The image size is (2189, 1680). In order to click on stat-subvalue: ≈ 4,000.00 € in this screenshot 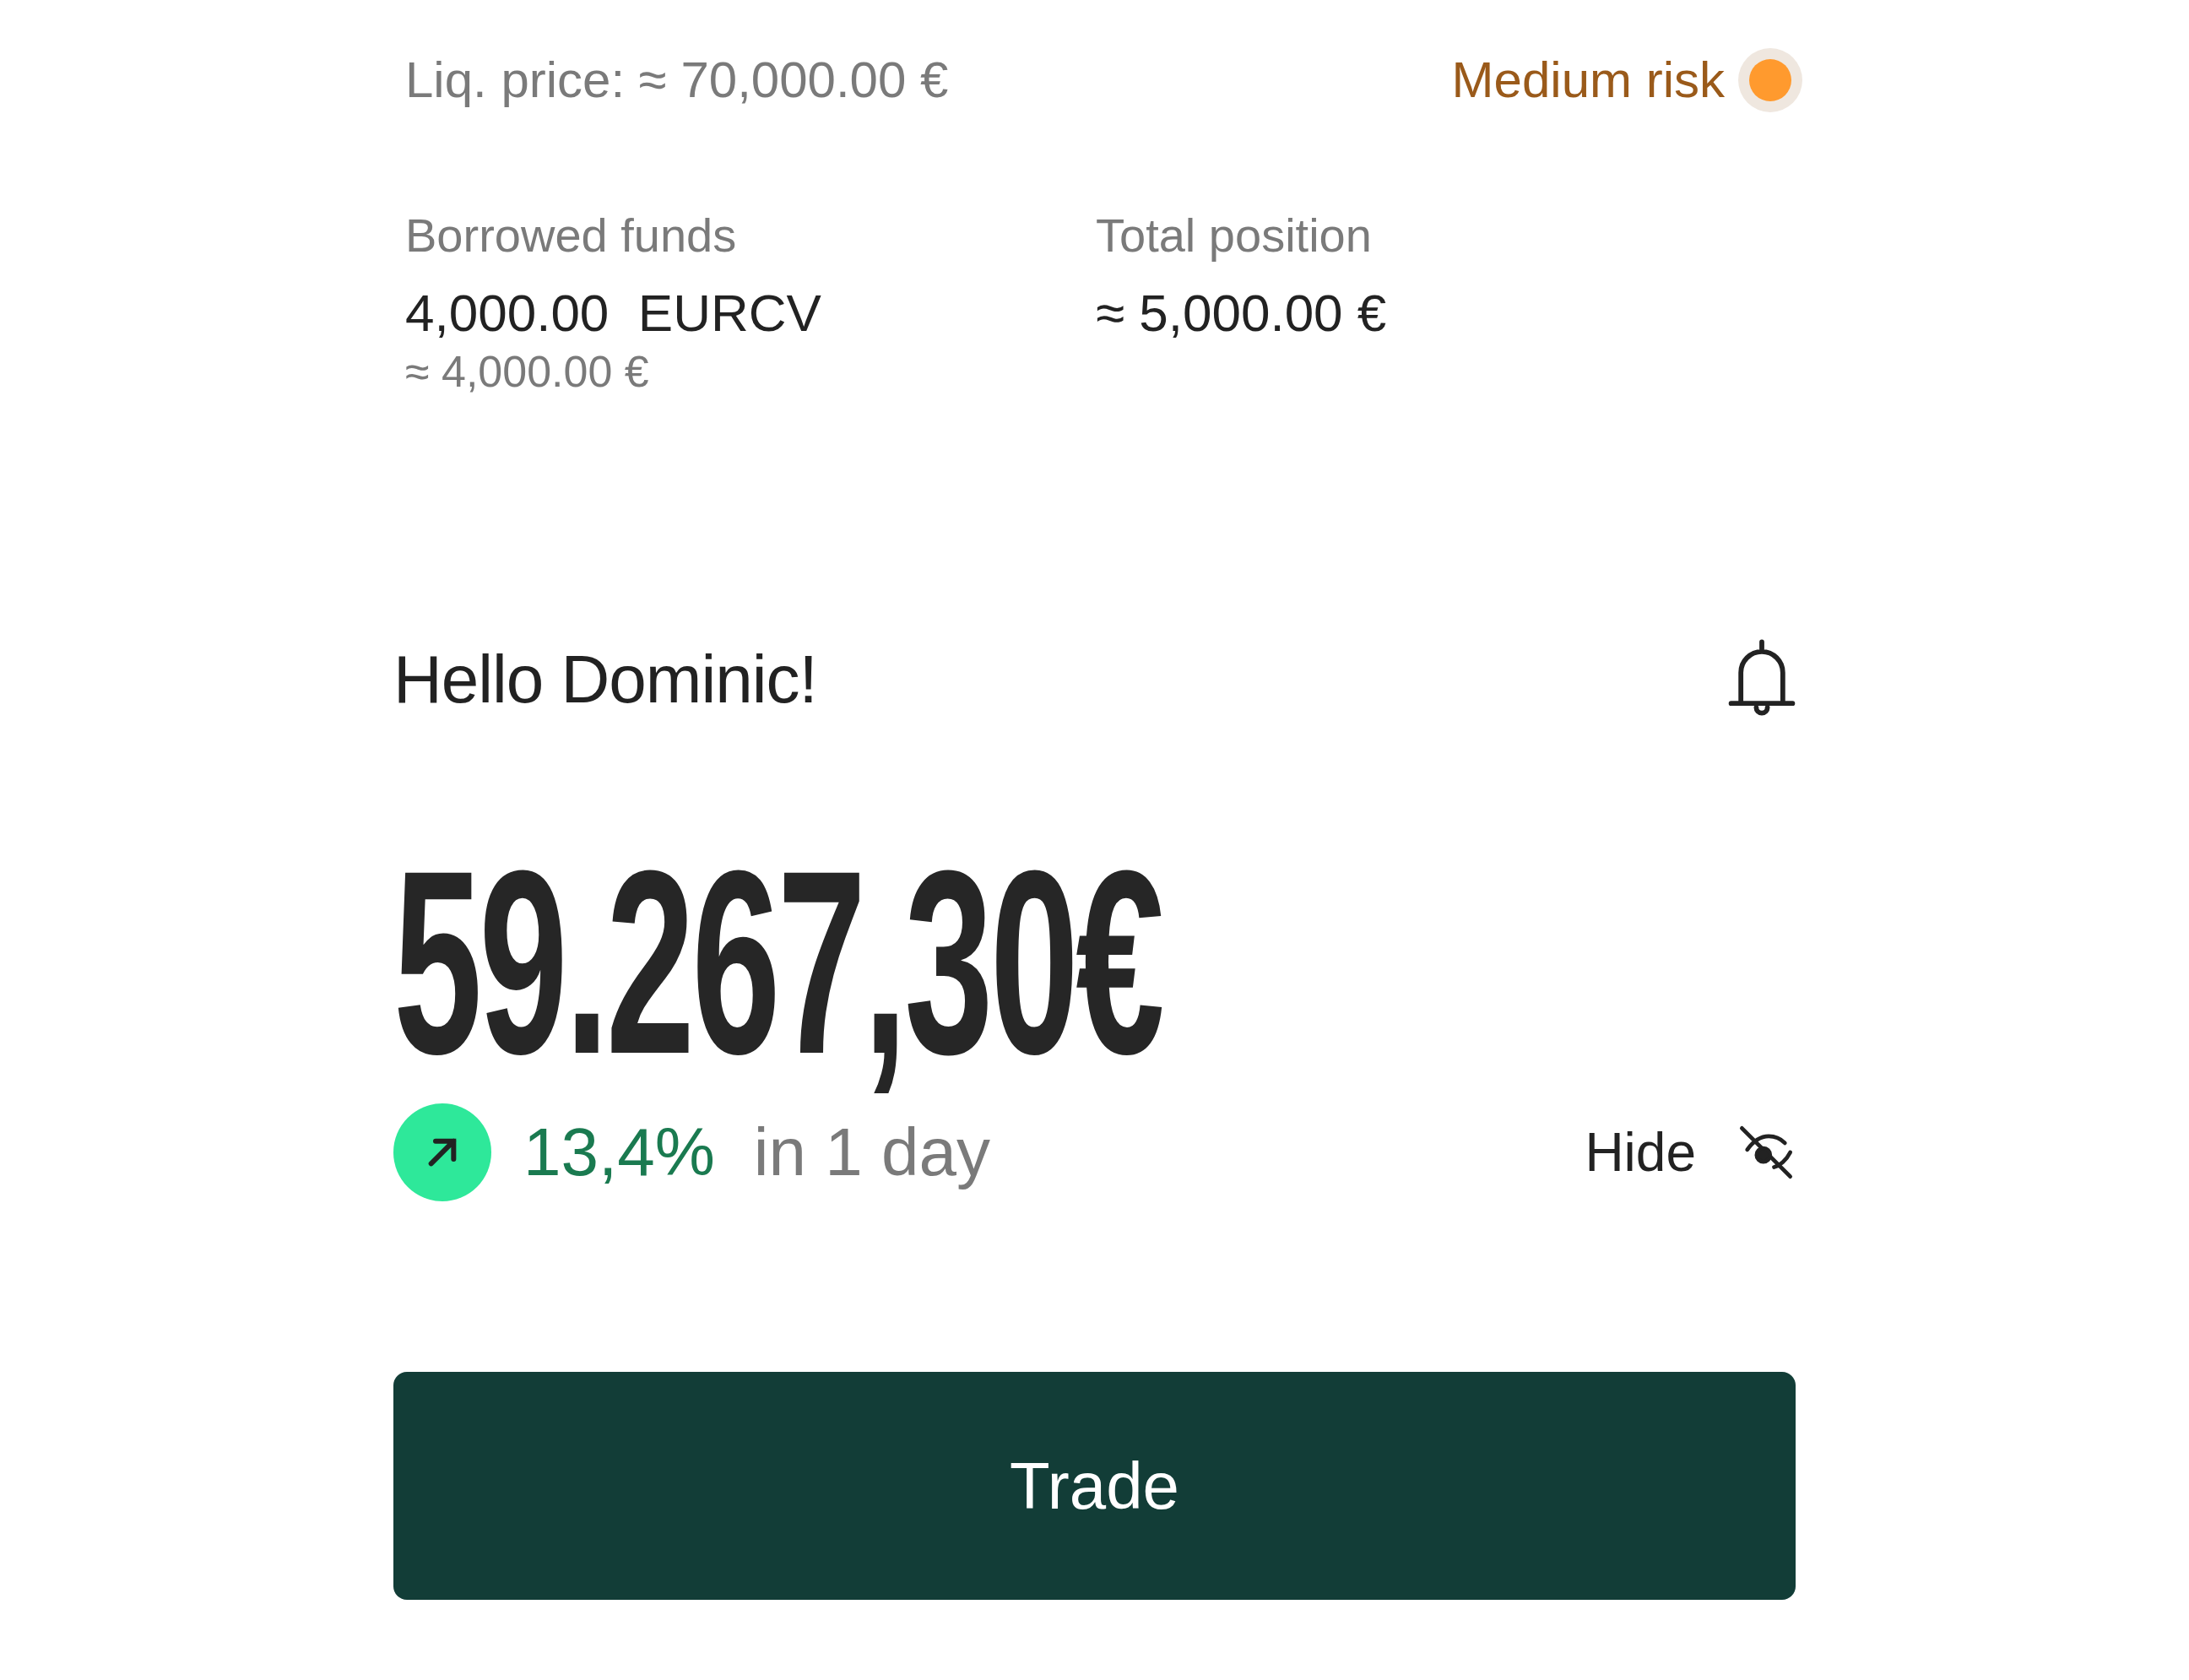, I will do `click(527, 371)`.